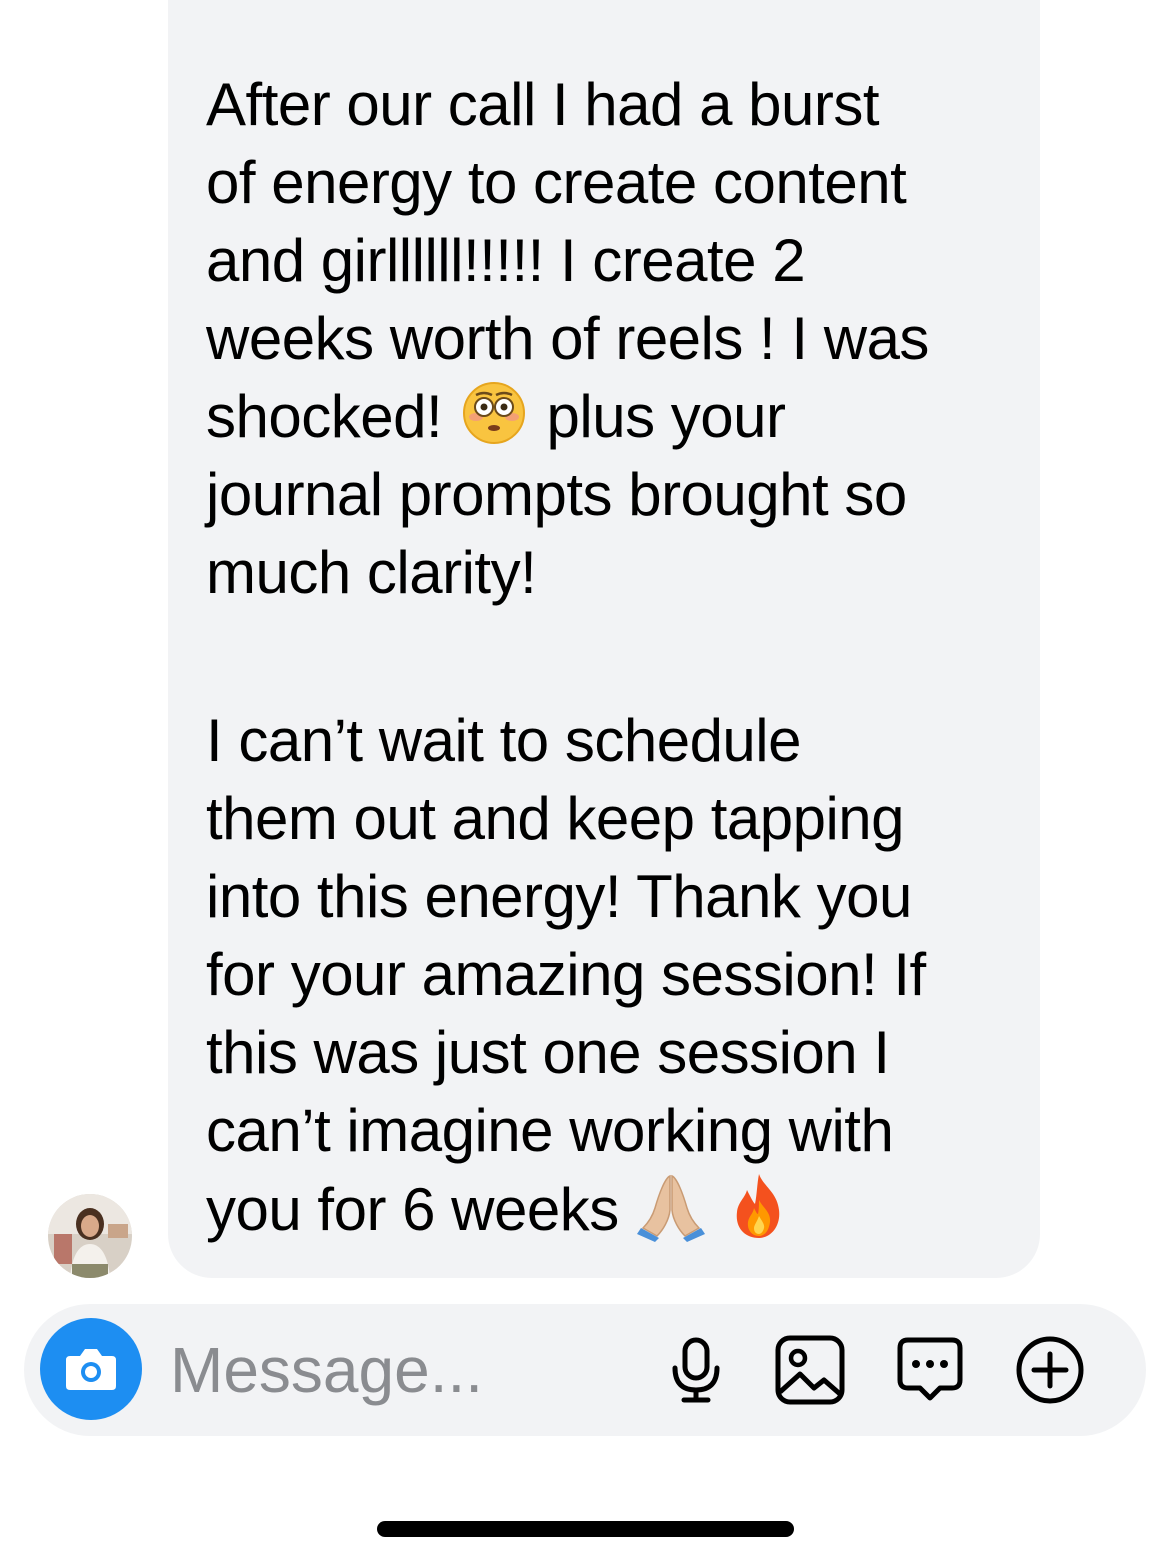 This screenshot has width=1170, height=1561. Describe the element at coordinates (543, 104) in the screenshot. I see `message-line: After our call I had a burst` at that location.